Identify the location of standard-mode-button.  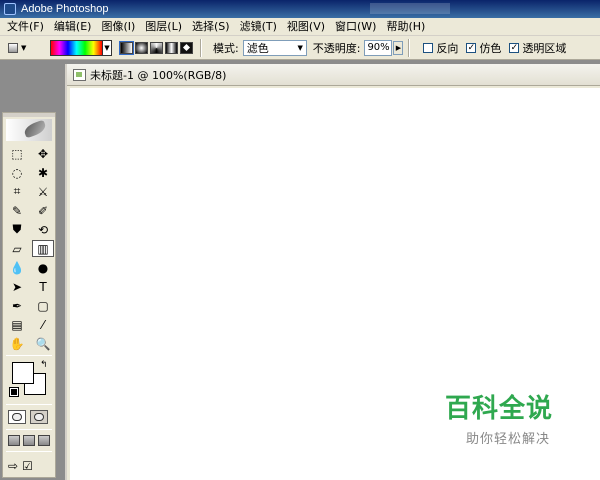
(17, 417).